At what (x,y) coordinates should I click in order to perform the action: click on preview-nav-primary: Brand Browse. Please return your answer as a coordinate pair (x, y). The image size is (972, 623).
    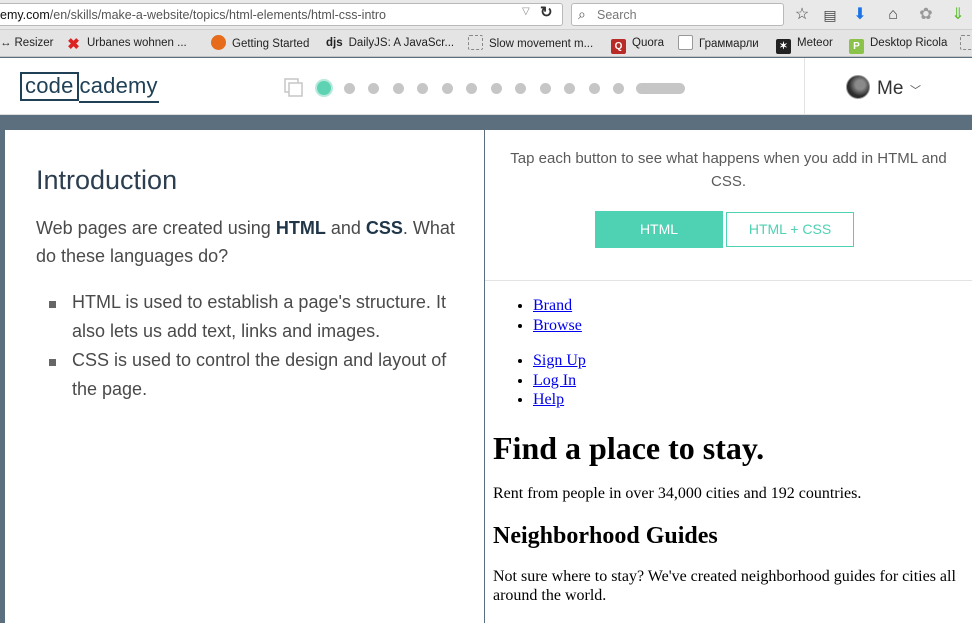
    Looking at the image, I should click on (732, 315).